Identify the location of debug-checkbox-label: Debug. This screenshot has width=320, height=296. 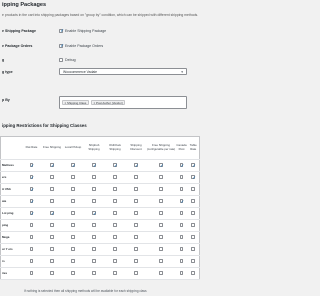
(70, 60).